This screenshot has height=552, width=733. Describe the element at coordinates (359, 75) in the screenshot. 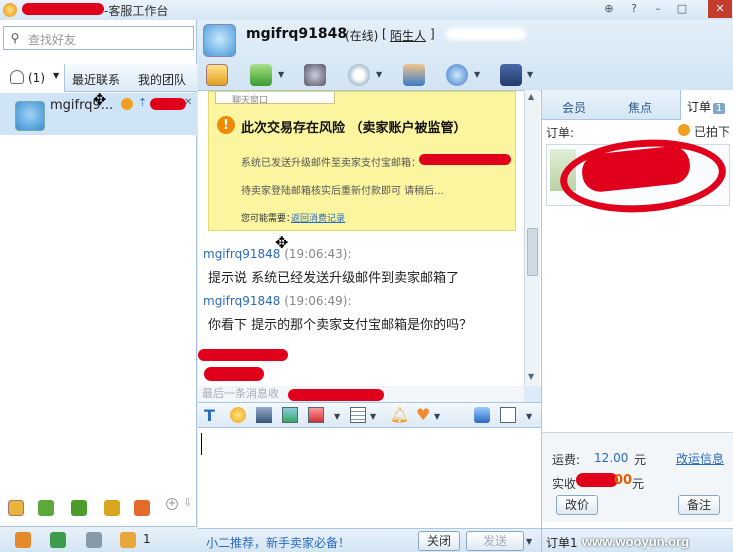

I see `webcam-icon` at that location.